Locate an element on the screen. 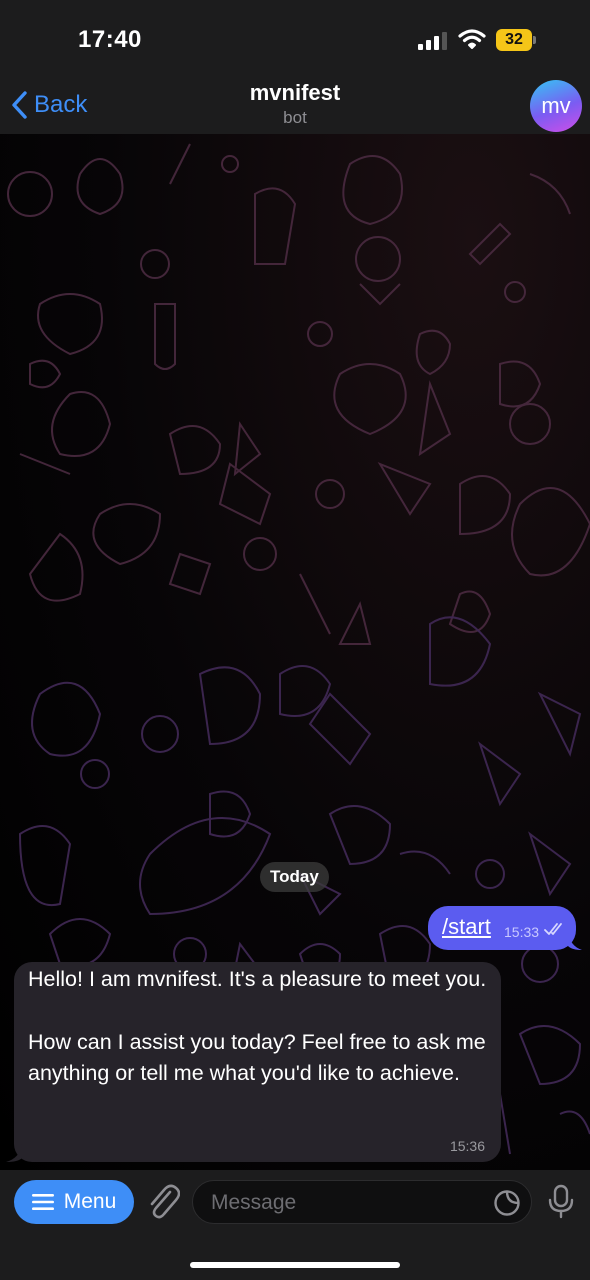 The width and height of the screenshot is (590, 1280). date-separator: Today is located at coordinates (294, 877).